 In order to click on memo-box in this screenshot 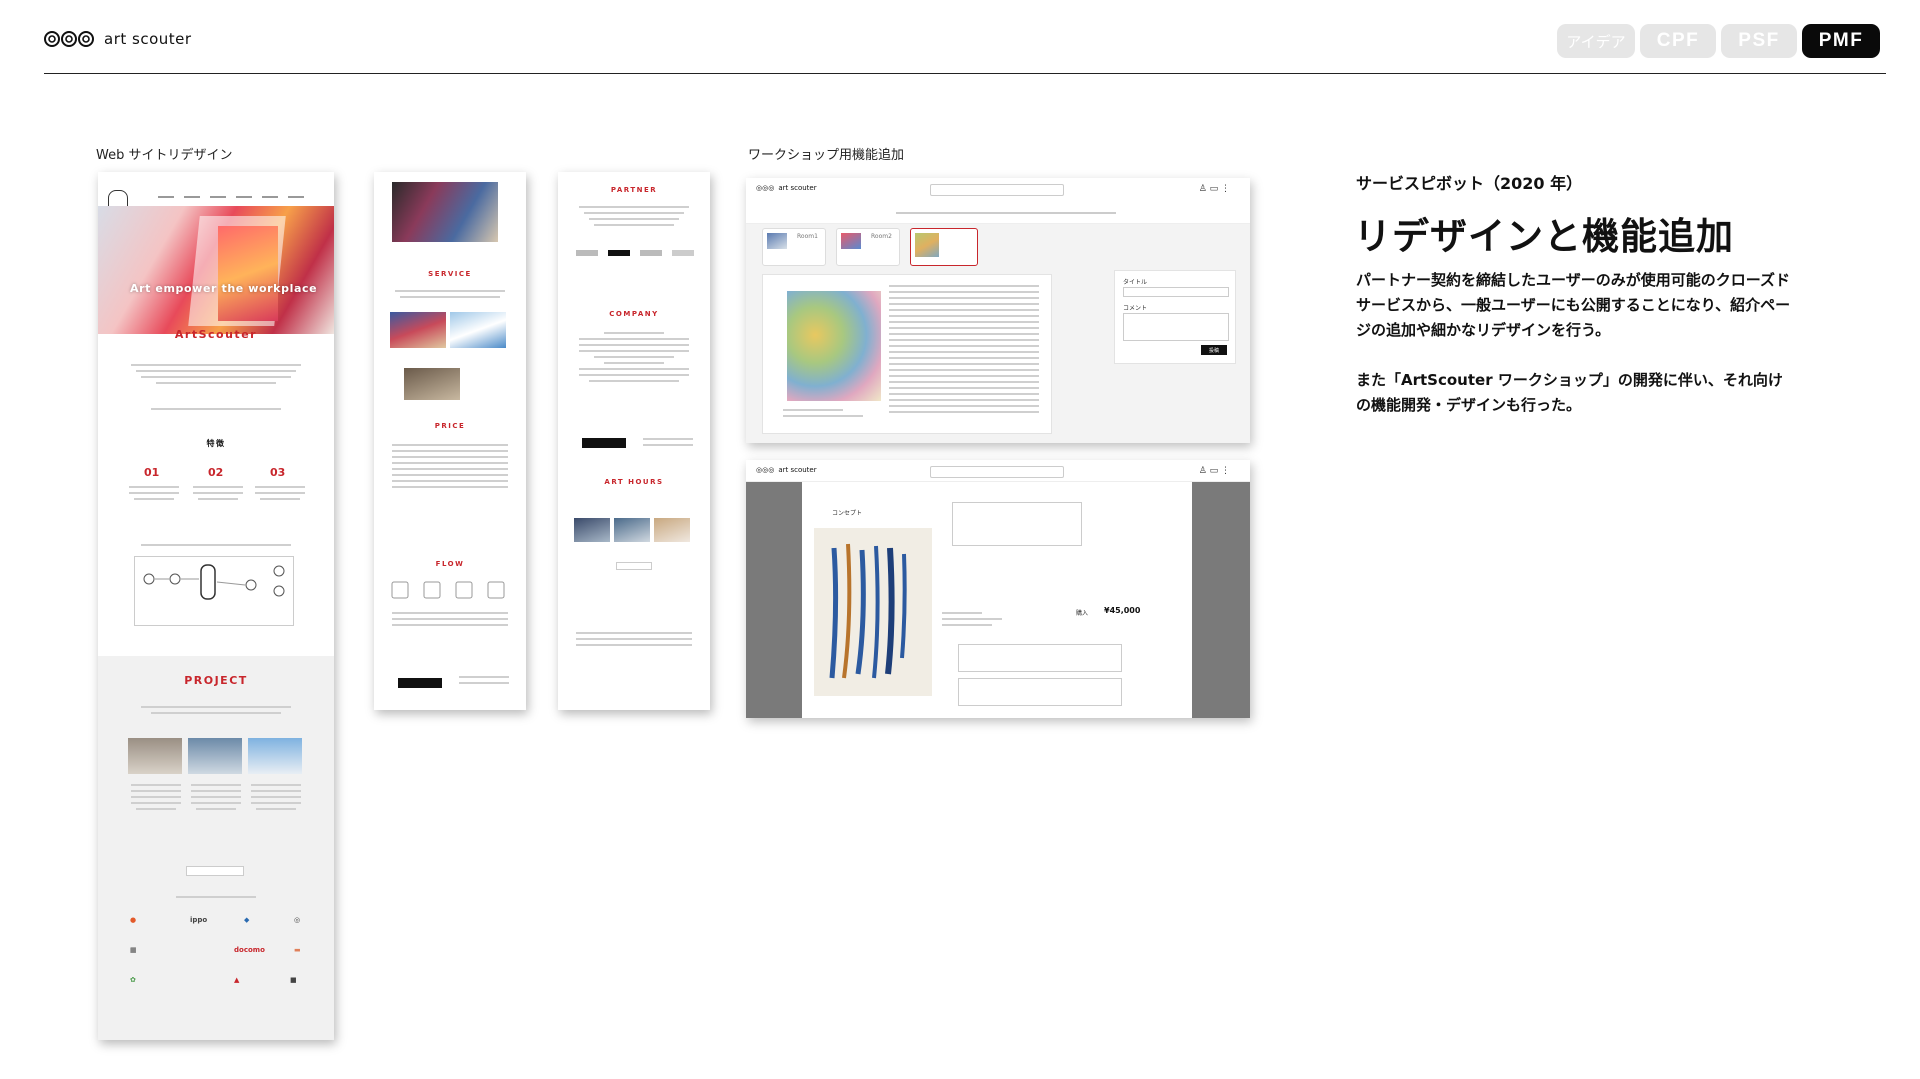, I will do `click(1040, 692)`.